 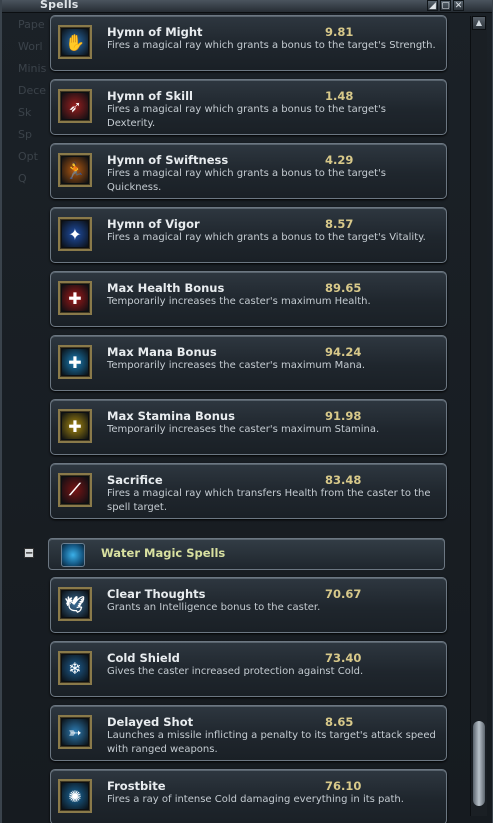 I want to click on spell-icon-frame: ✺, so click(x=75, y=796).